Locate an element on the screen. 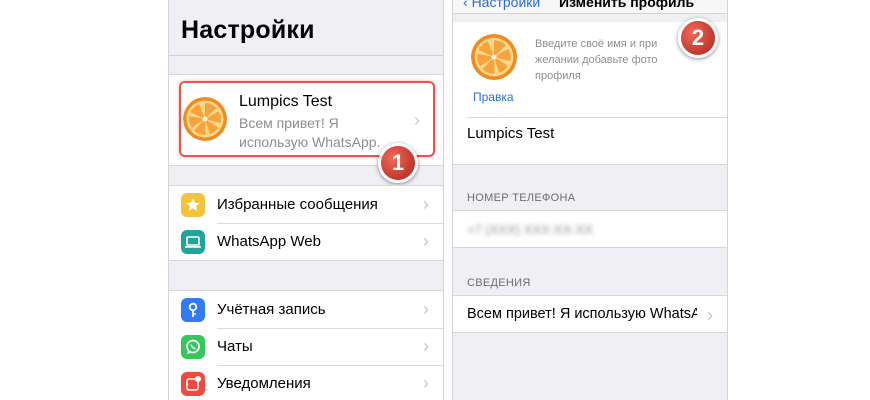 The width and height of the screenshot is (870, 400). profile-status: Всем привет! Я использую WhatsApp. is located at coordinates (310, 132).